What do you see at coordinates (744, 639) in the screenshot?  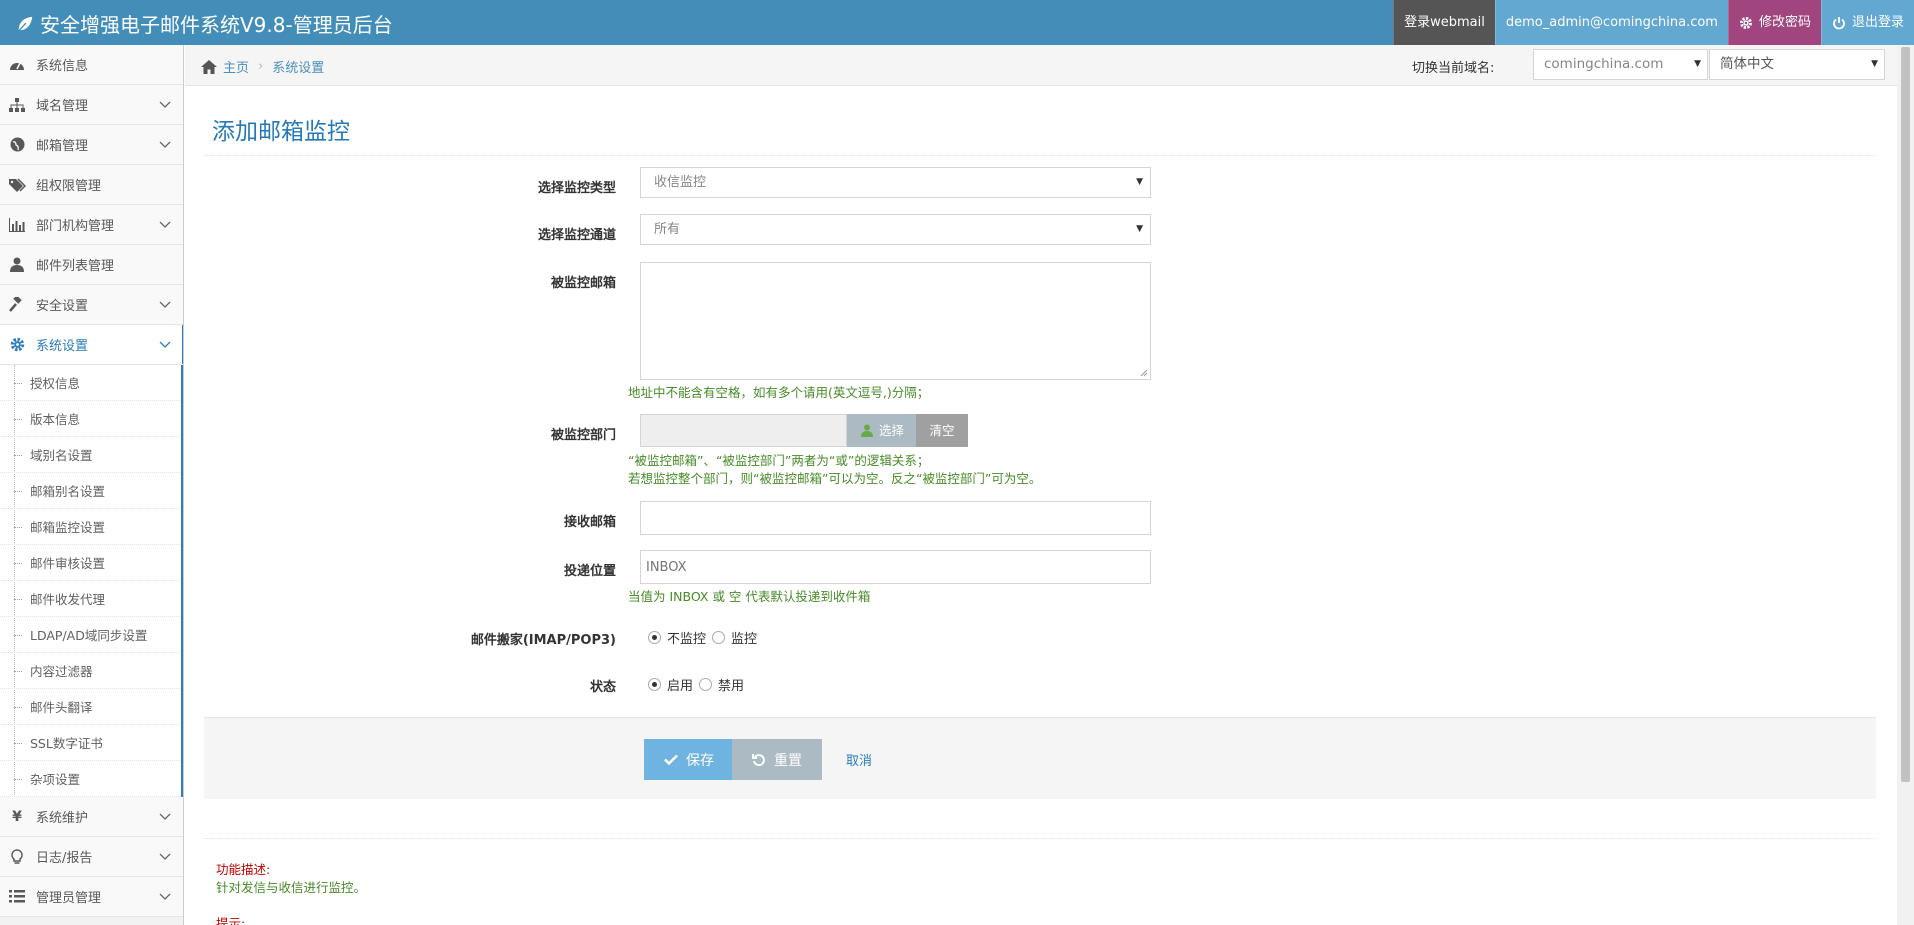 I see `fetch-option-2: 监控` at bounding box center [744, 639].